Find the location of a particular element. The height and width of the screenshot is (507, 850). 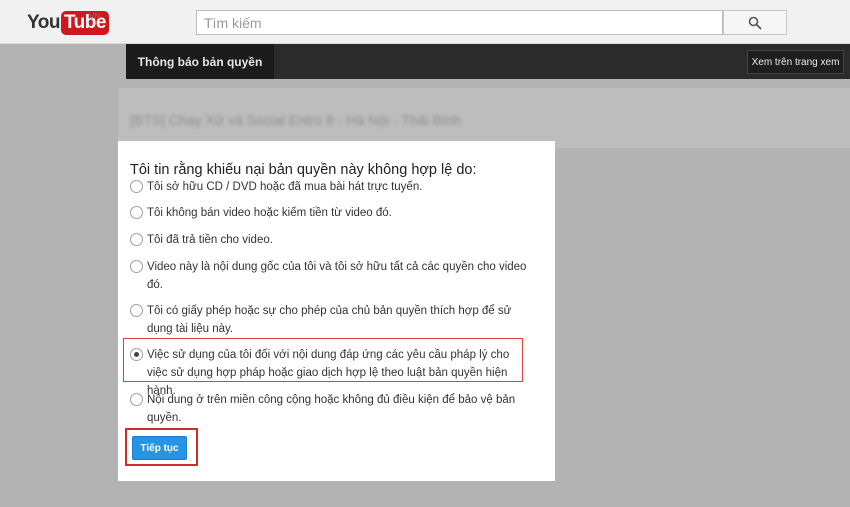

search-icon is located at coordinates (755, 22).